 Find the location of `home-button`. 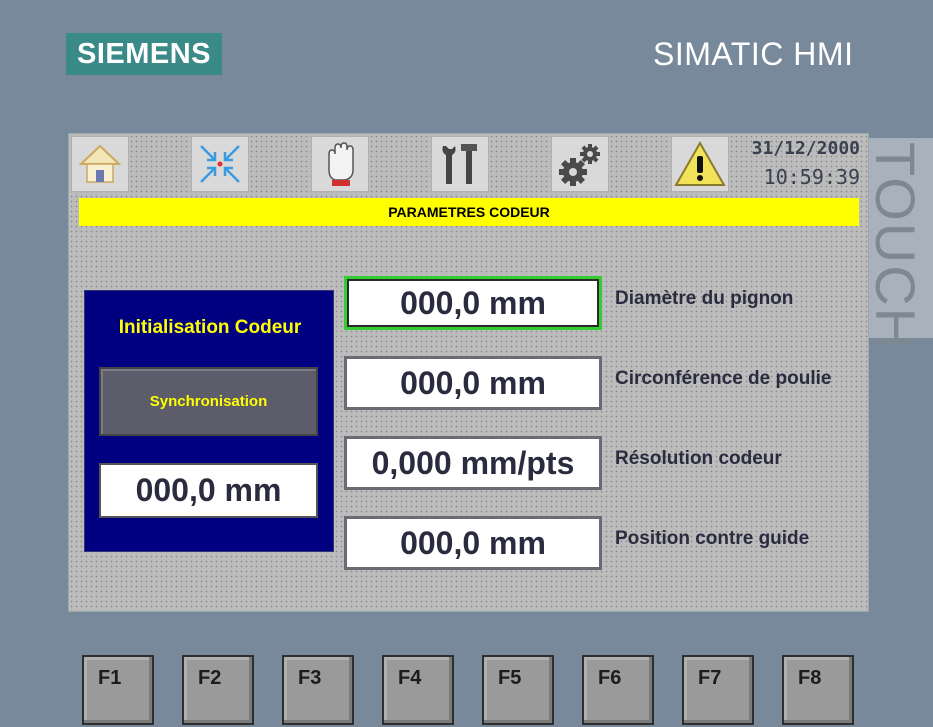

home-button is located at coordinates (100, 164).